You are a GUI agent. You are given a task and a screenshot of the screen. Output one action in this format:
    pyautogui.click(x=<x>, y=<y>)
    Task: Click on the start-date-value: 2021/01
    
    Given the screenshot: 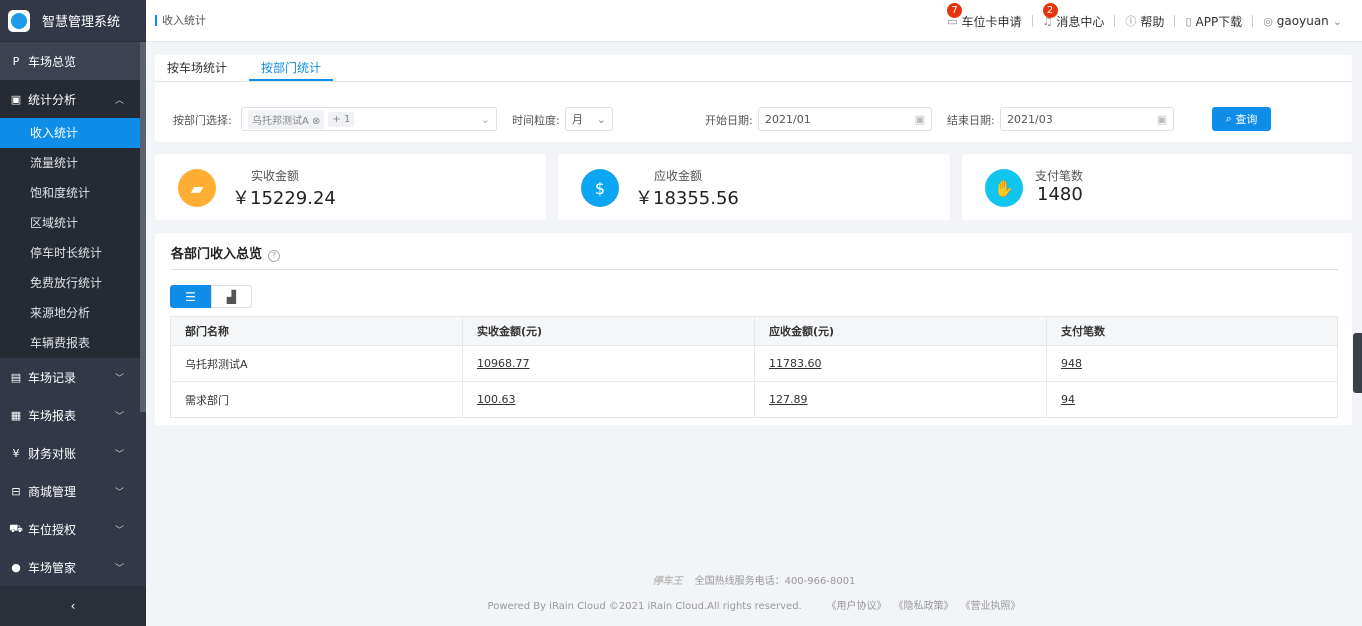 What is the action you would take?
    pyautogui.click(x=788, y=119)
    